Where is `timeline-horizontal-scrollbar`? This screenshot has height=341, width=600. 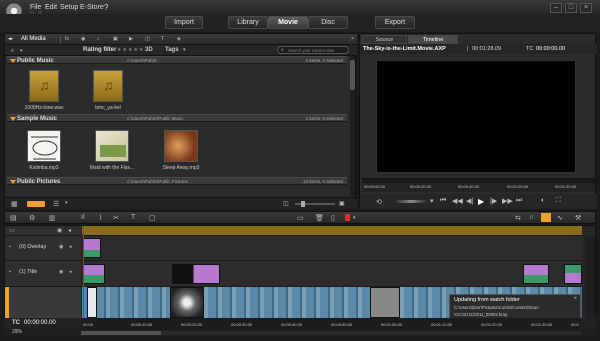 timeline-horizontal-scrollbar is located at coordinates (331, 333).